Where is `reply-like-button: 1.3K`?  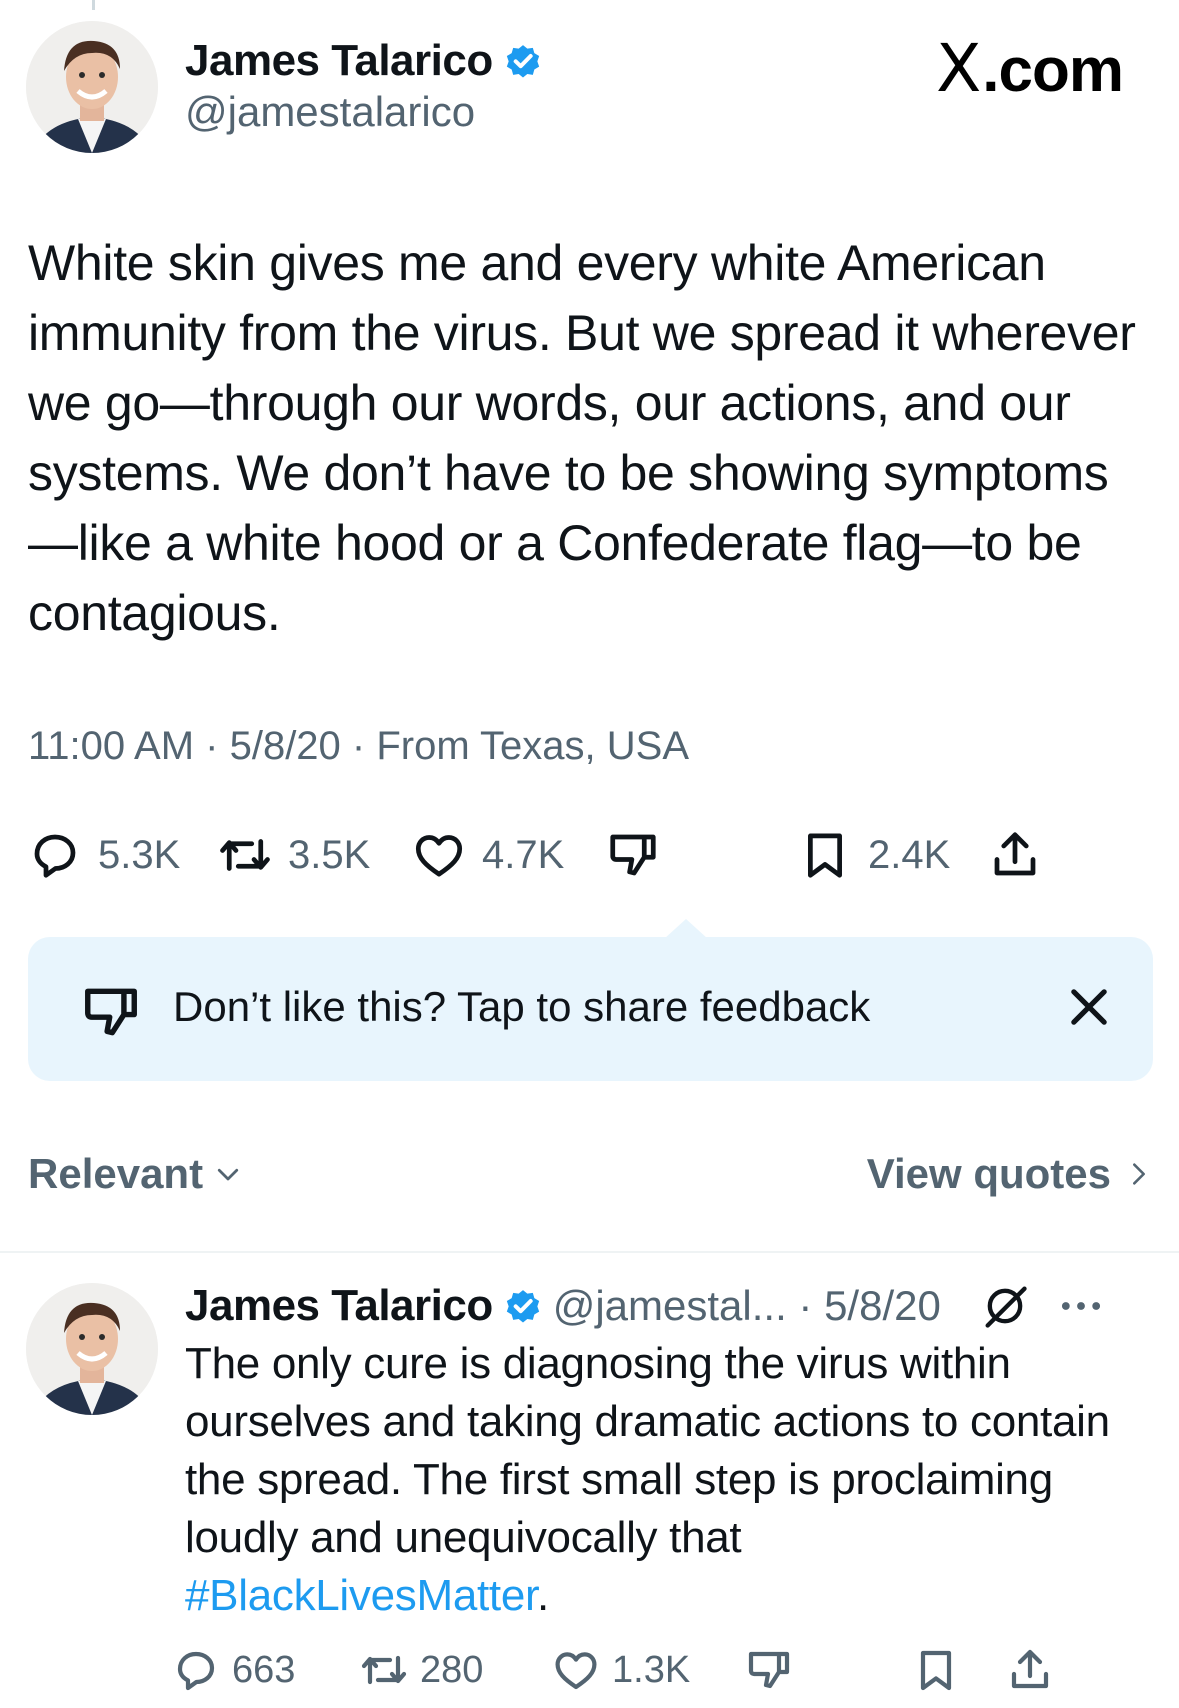 reply-like-button: 1.3K is located at coordinates (621, 1670).